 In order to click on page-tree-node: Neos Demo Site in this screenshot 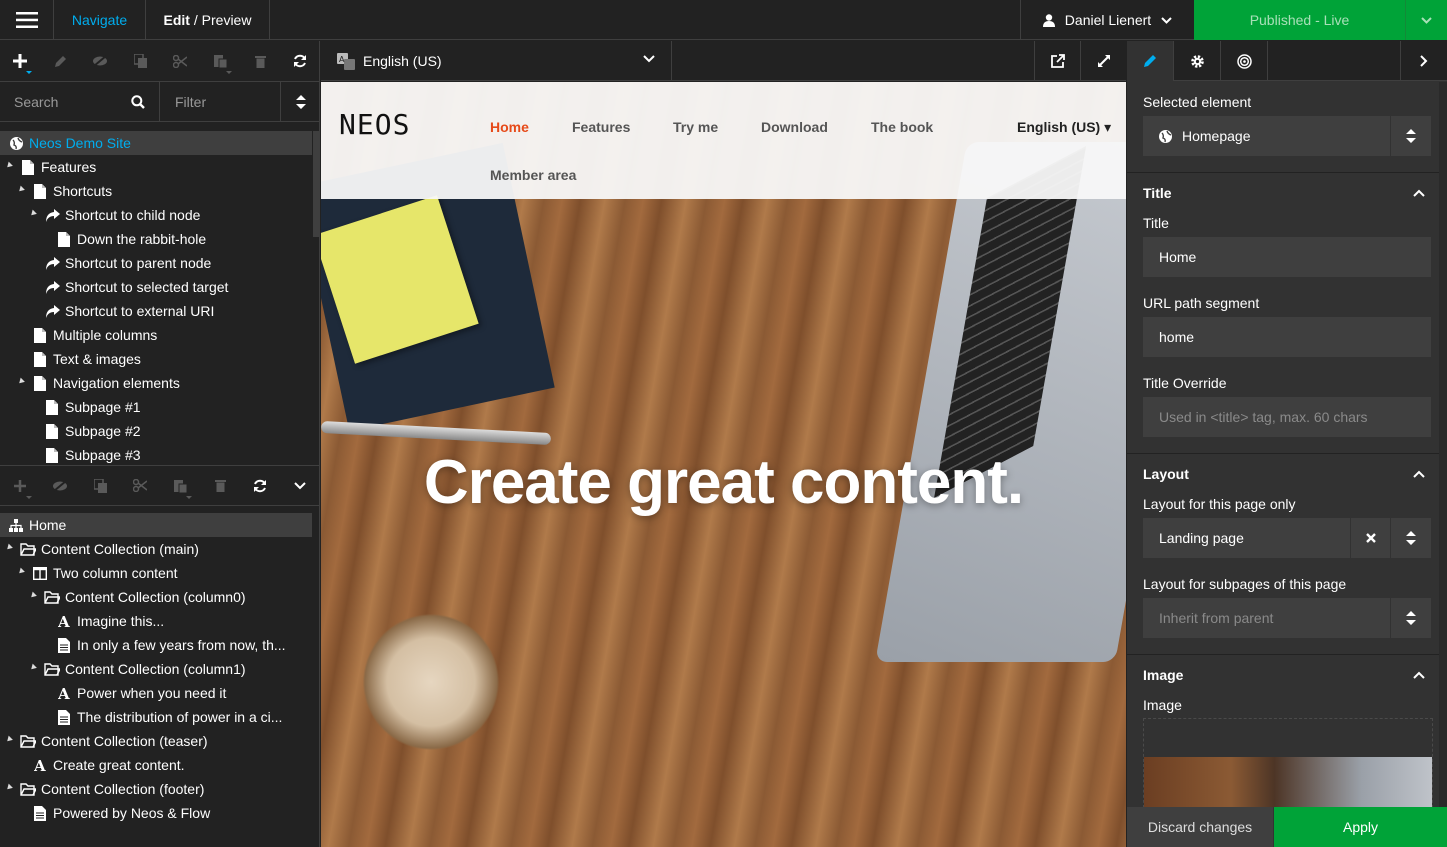, I will do `click(156, 143)`.